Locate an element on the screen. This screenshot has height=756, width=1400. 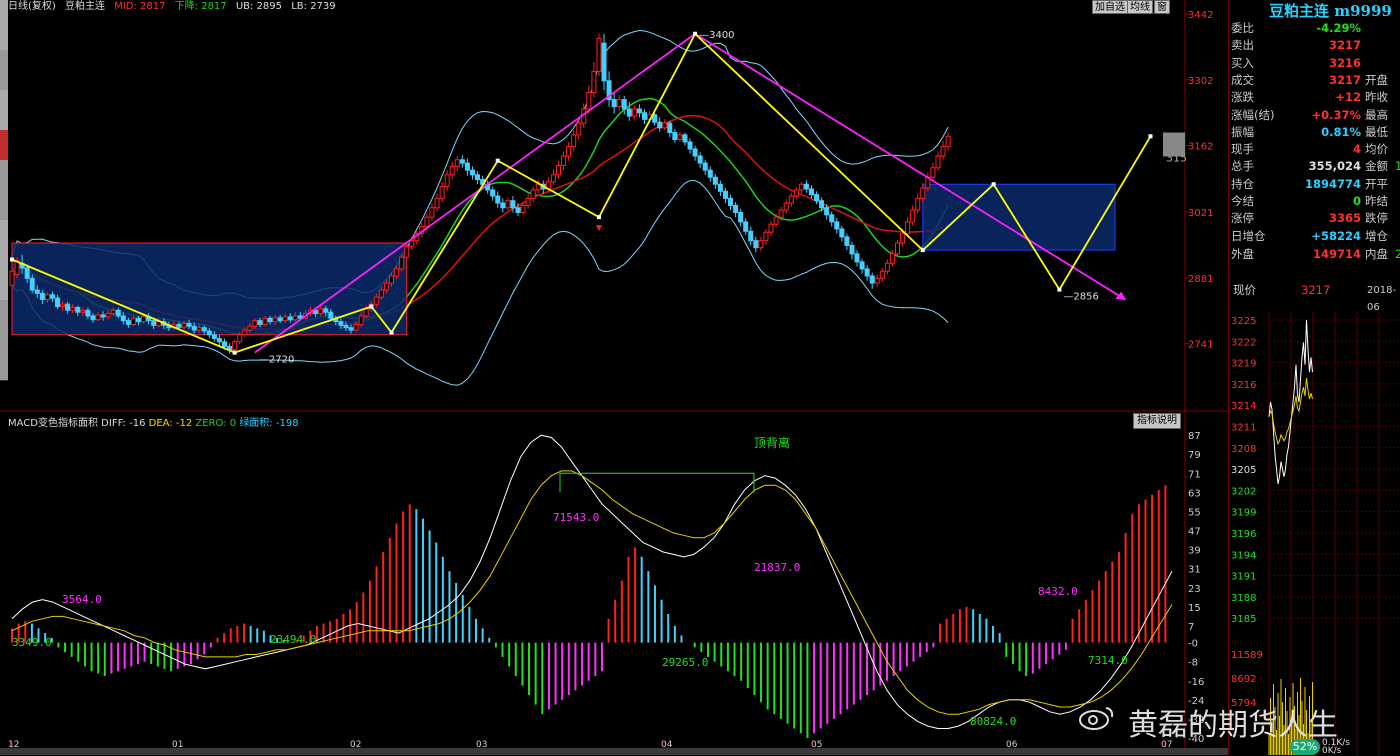
quote-key2: 均价 is located at coordinates (1376, 149).